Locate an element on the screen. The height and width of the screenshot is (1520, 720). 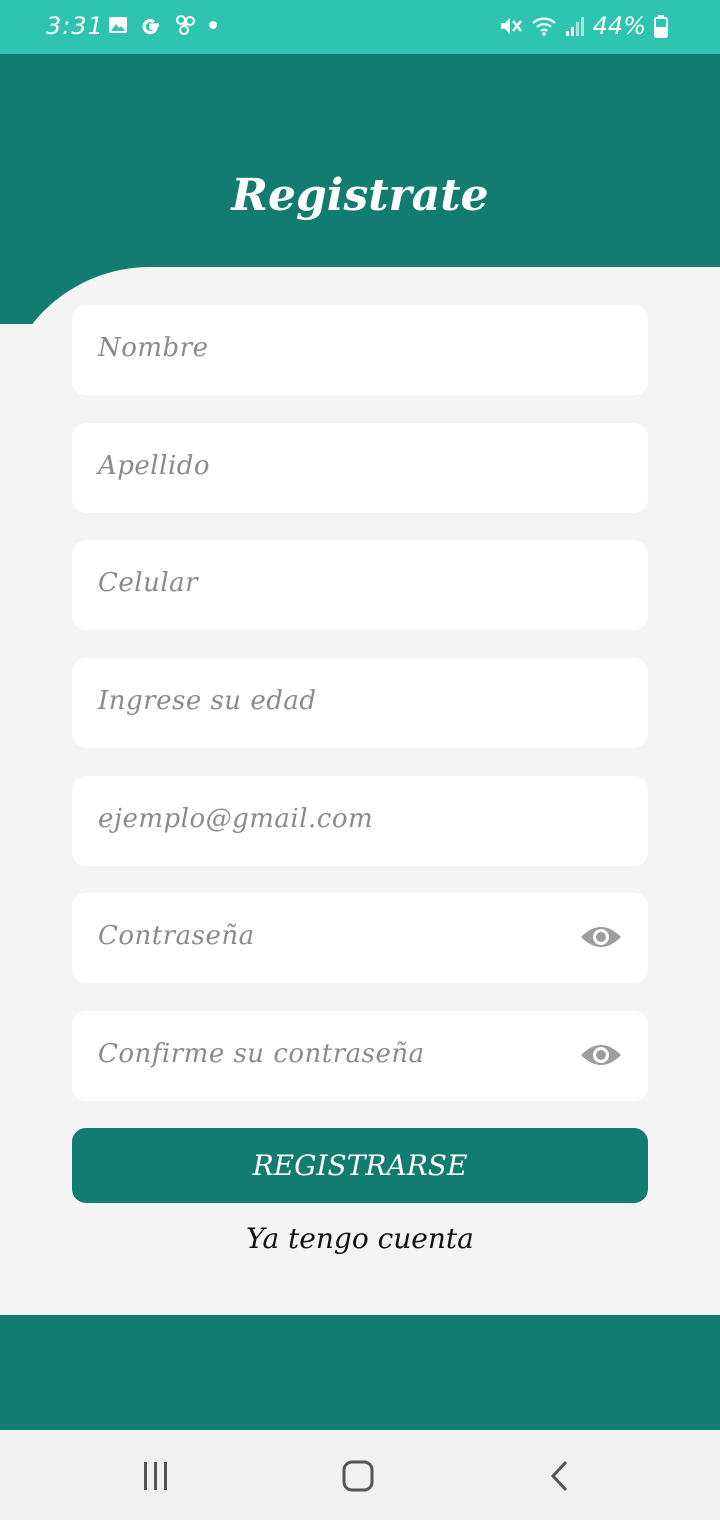
email-field: ejemplo@gmail.com is located at coordinates (360, 821).